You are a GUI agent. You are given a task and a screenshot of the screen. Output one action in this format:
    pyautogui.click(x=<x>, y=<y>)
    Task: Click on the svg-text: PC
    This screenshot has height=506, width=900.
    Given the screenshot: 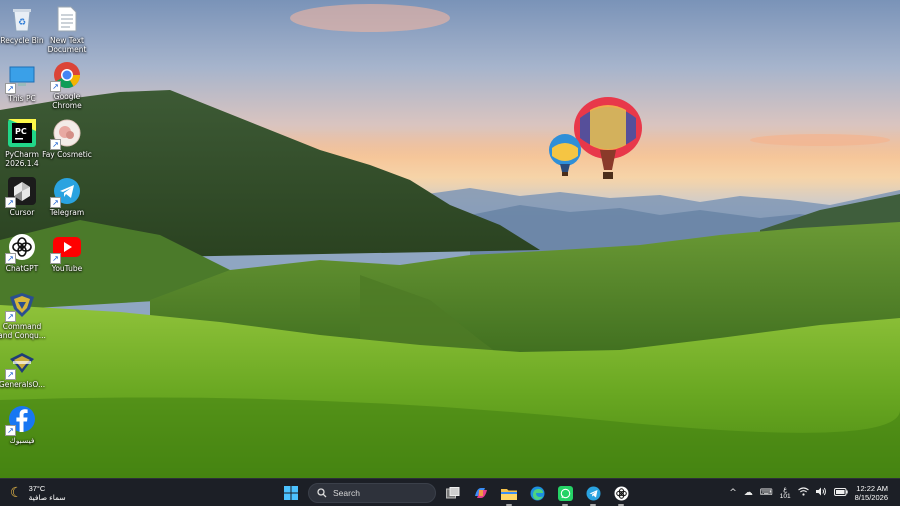 What is the action you would take?
    pyautogui.click(x=21, y=131)
    